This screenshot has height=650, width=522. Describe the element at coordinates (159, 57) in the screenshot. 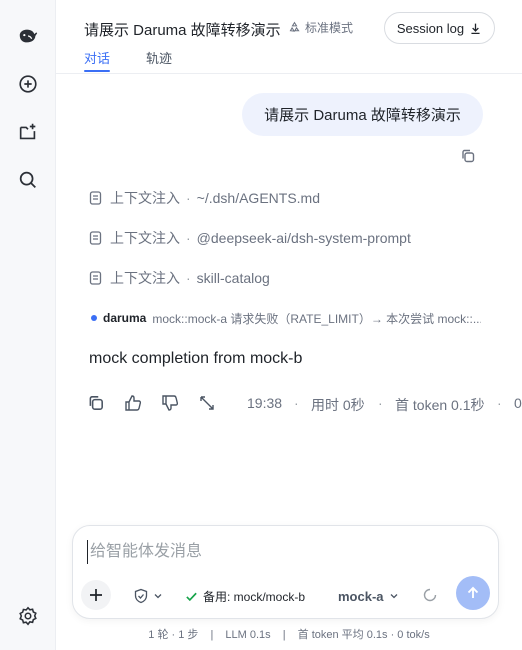

I see `tab-trajectory: 轨迹` at that location.